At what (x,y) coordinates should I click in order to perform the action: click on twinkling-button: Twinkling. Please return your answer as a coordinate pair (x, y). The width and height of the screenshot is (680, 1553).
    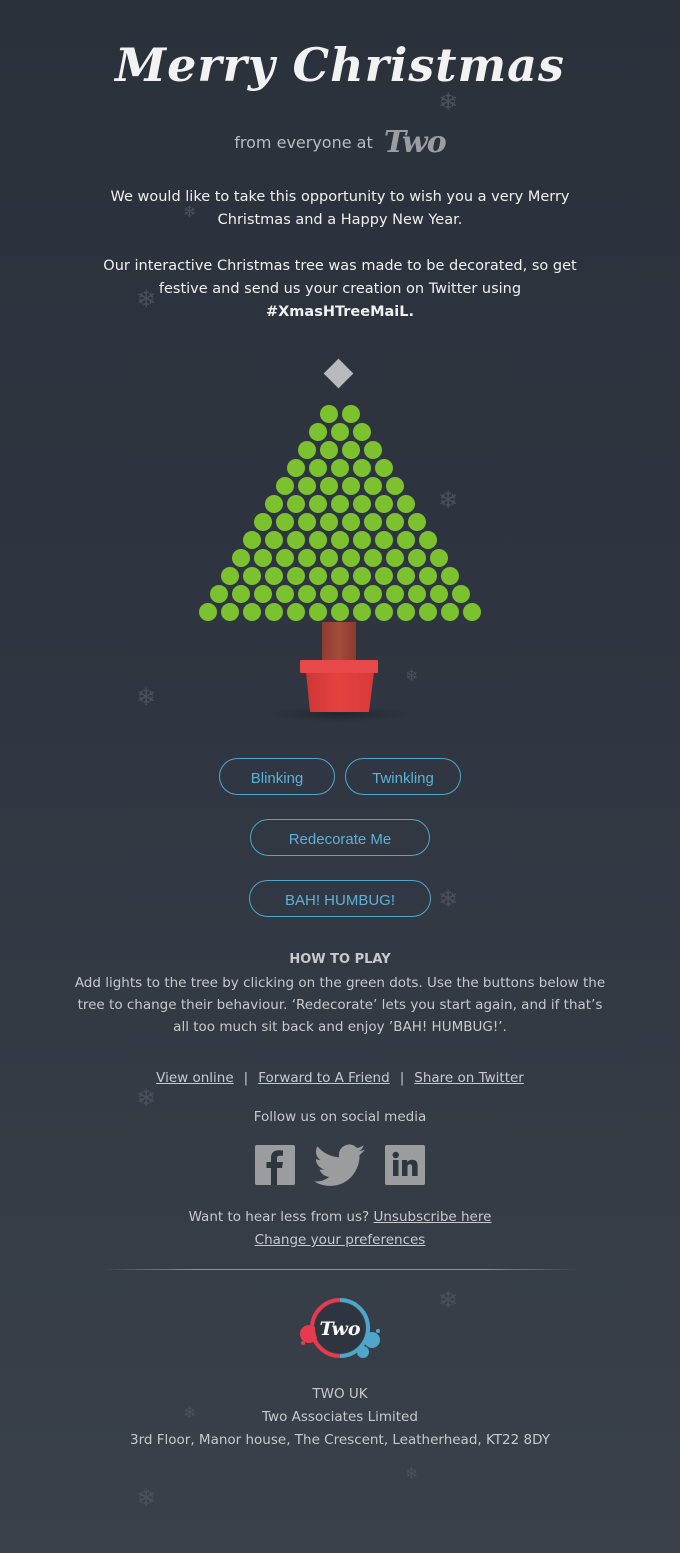
    Looking at the image, I should click on (403, 776).